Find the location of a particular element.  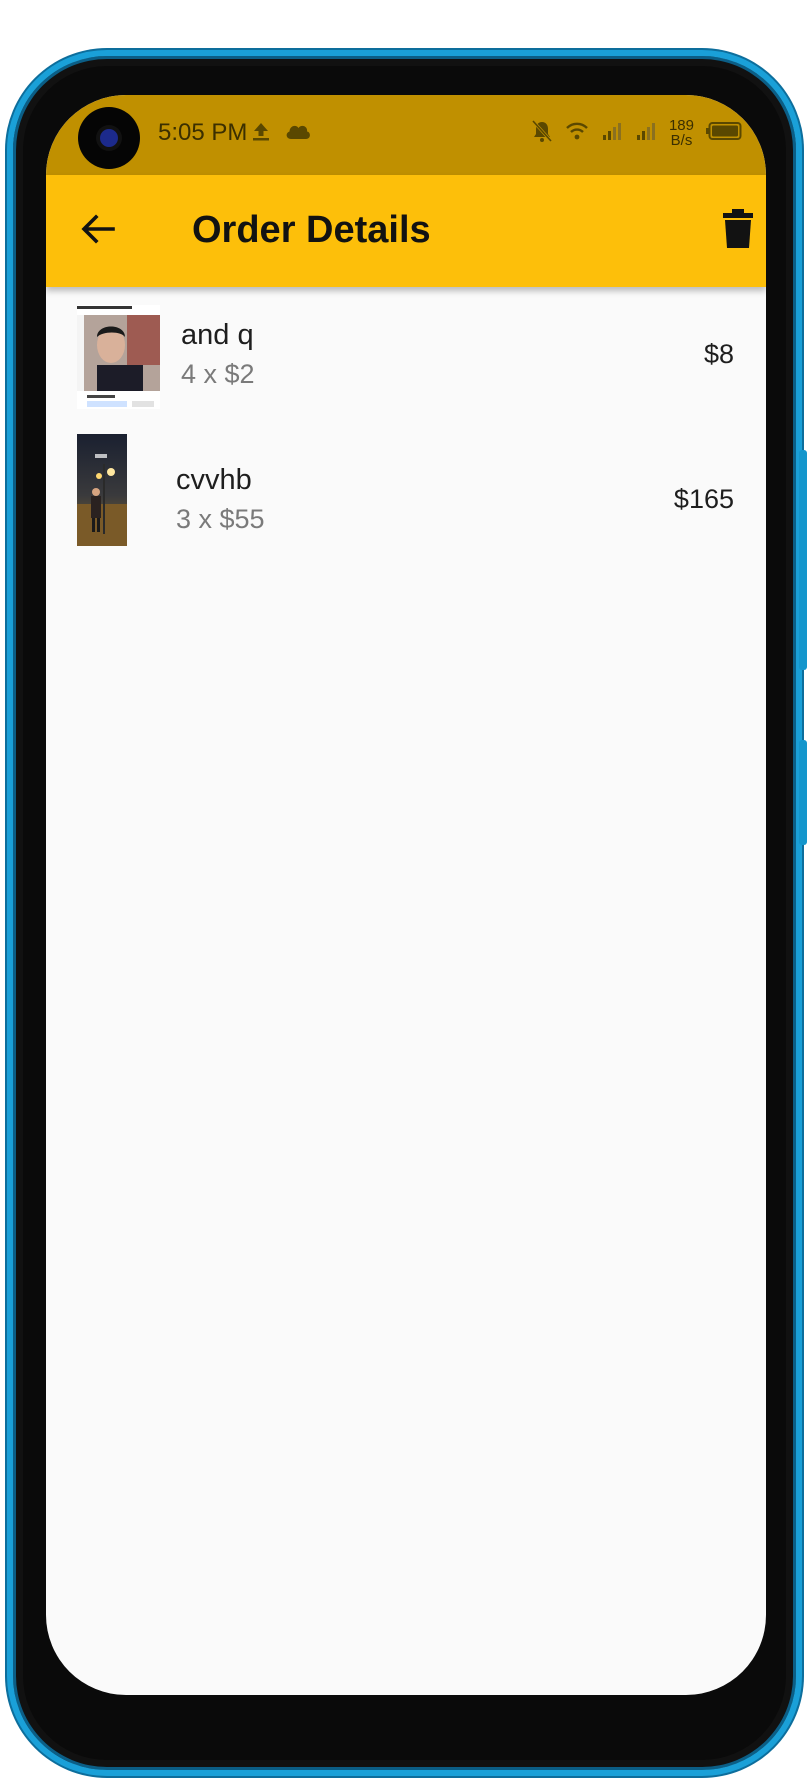

status-icons-right: 189 B/s is located at coordinates (636, 133).